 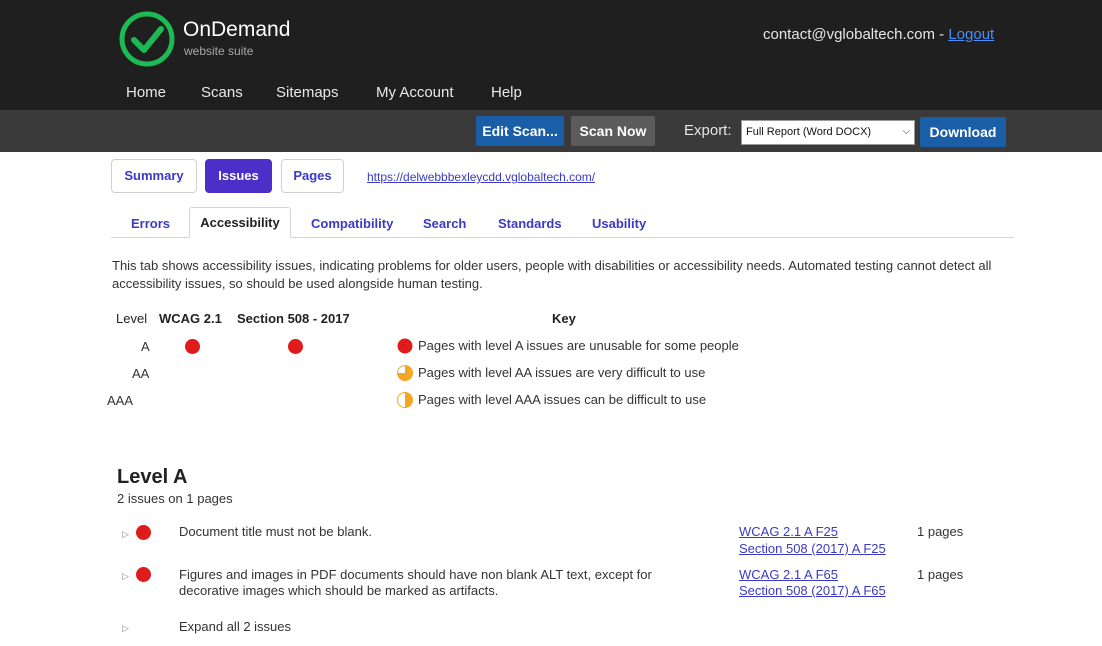 What do you see at coordinates (506, 92) in the screenshot?
I see `nav-help: Help` at bounding box center [506, 92].